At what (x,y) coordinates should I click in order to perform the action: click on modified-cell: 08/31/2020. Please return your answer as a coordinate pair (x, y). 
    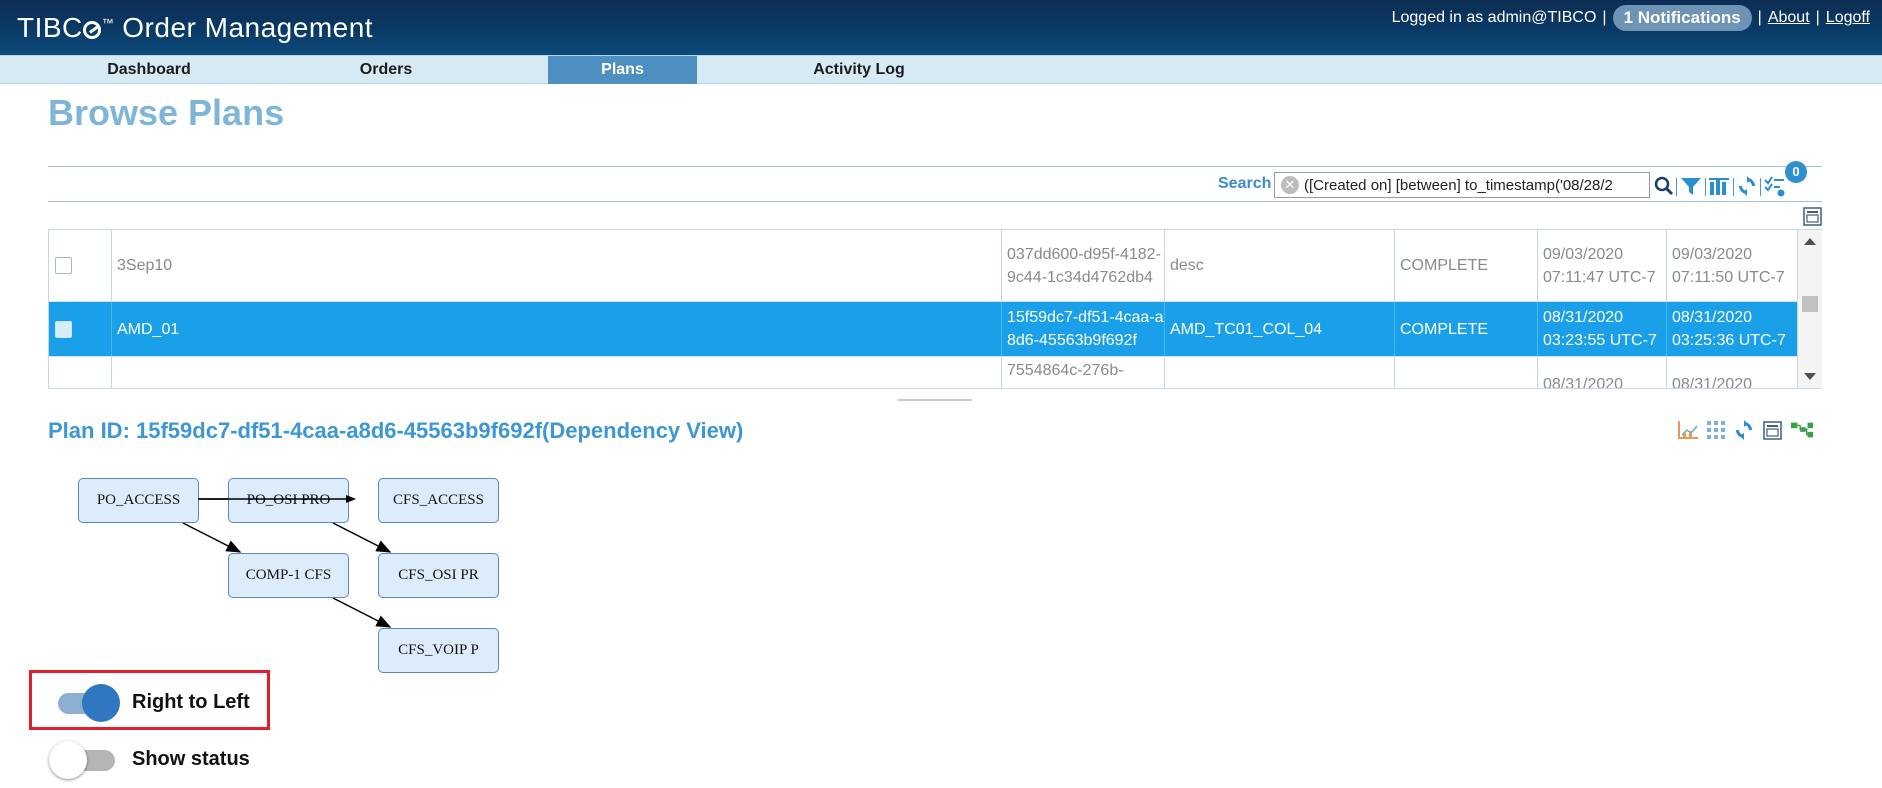
    Looking at the image, I should click on (1712, 382).